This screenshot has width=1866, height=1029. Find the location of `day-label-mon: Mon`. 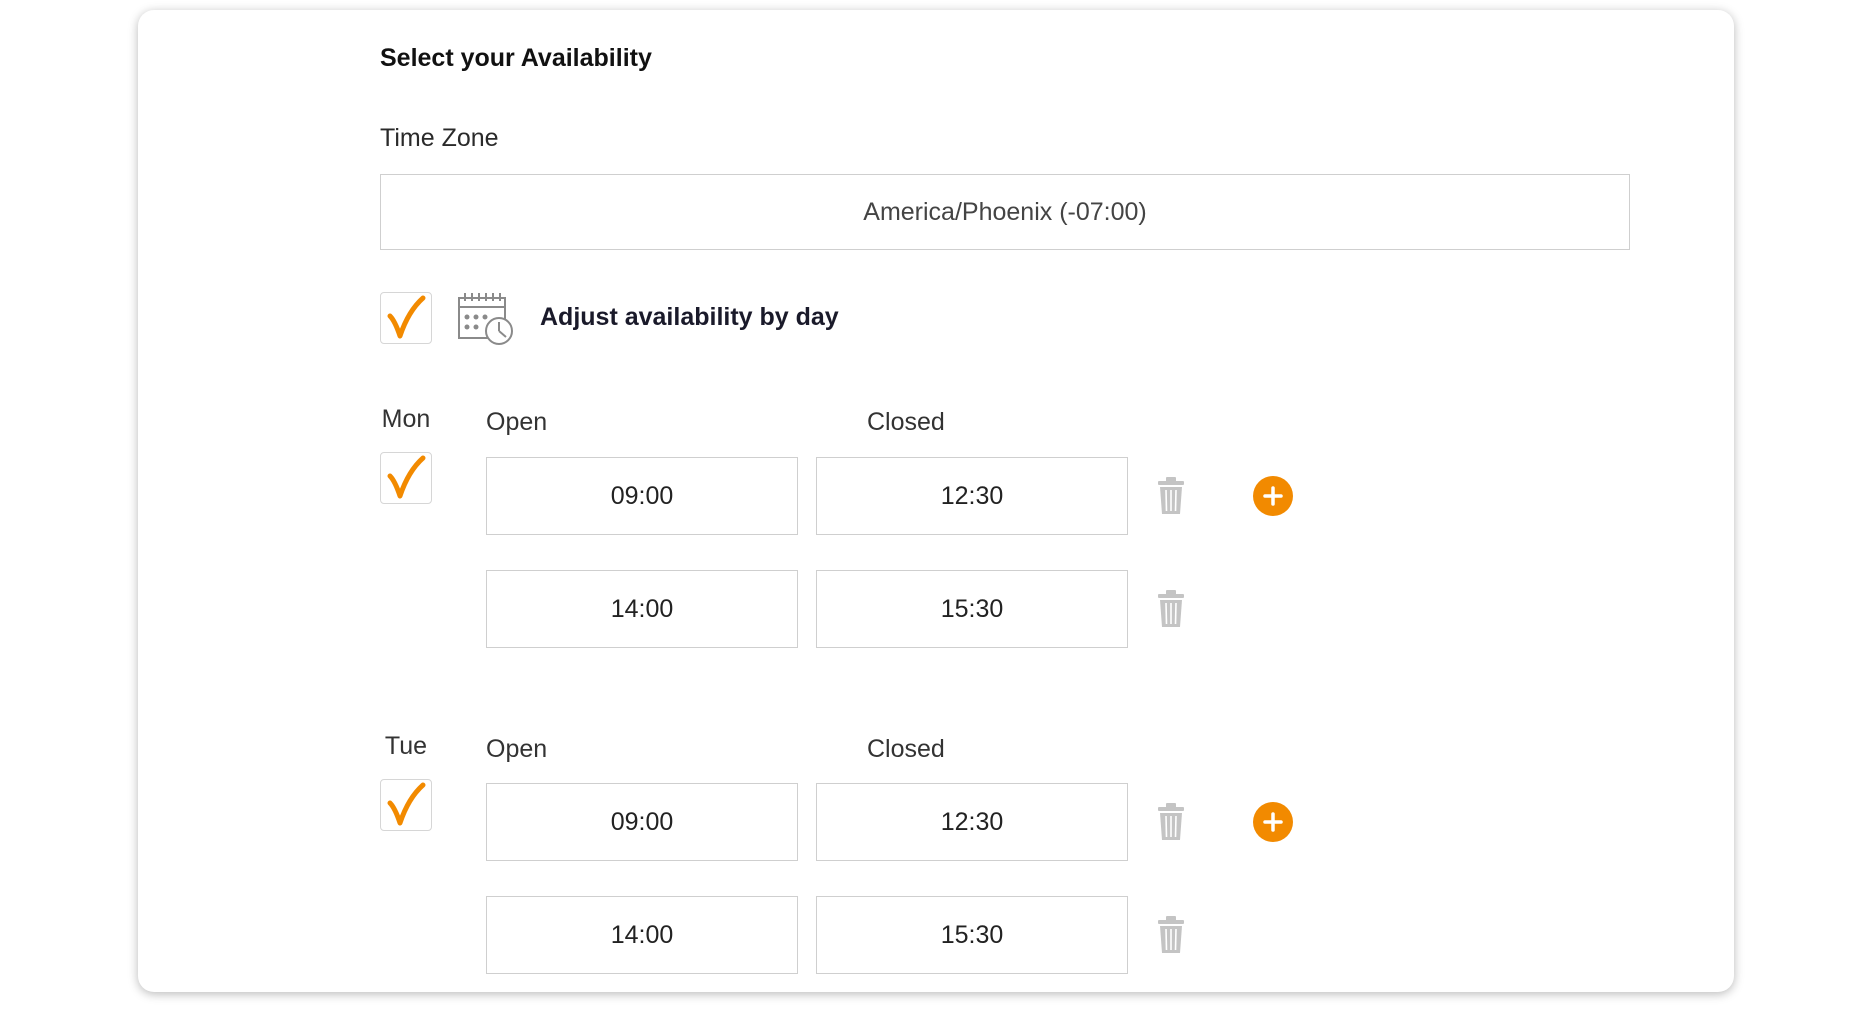

day-label-mon: Mon is located at coordinates (406, 419).